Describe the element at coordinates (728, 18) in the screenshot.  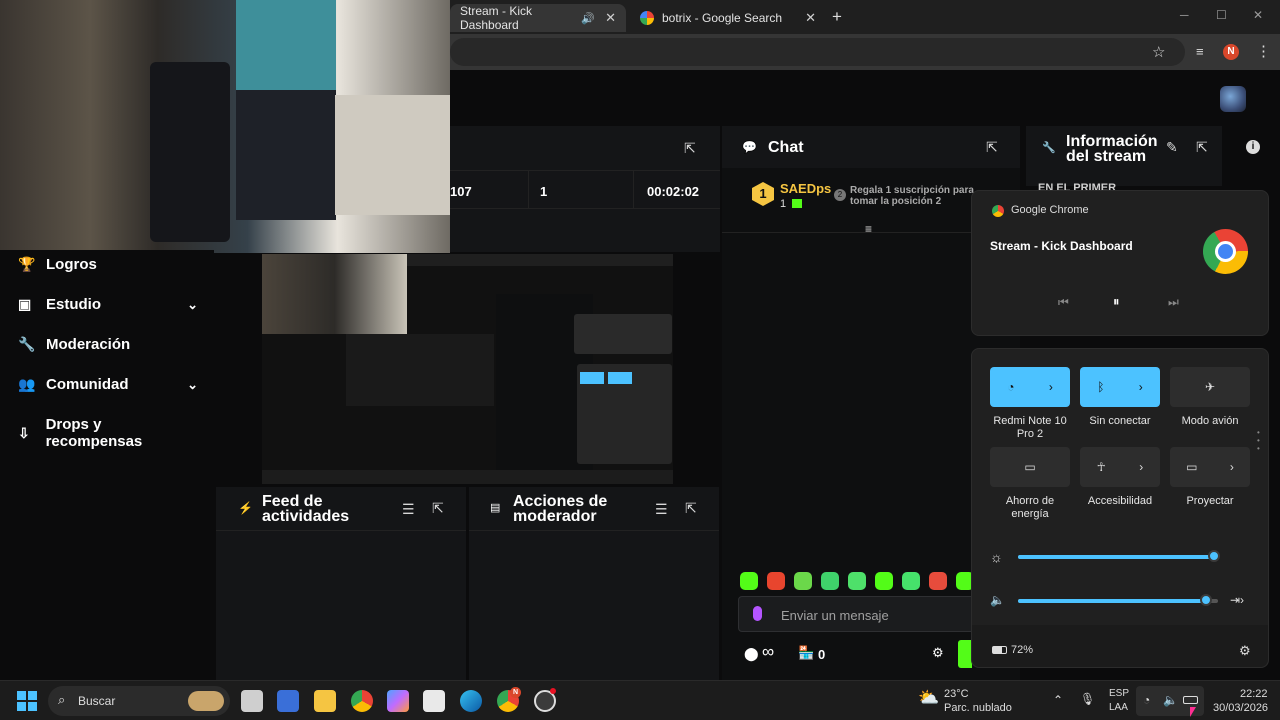
I see `tab-google-search: botrix - Google Search ✕` at that location.